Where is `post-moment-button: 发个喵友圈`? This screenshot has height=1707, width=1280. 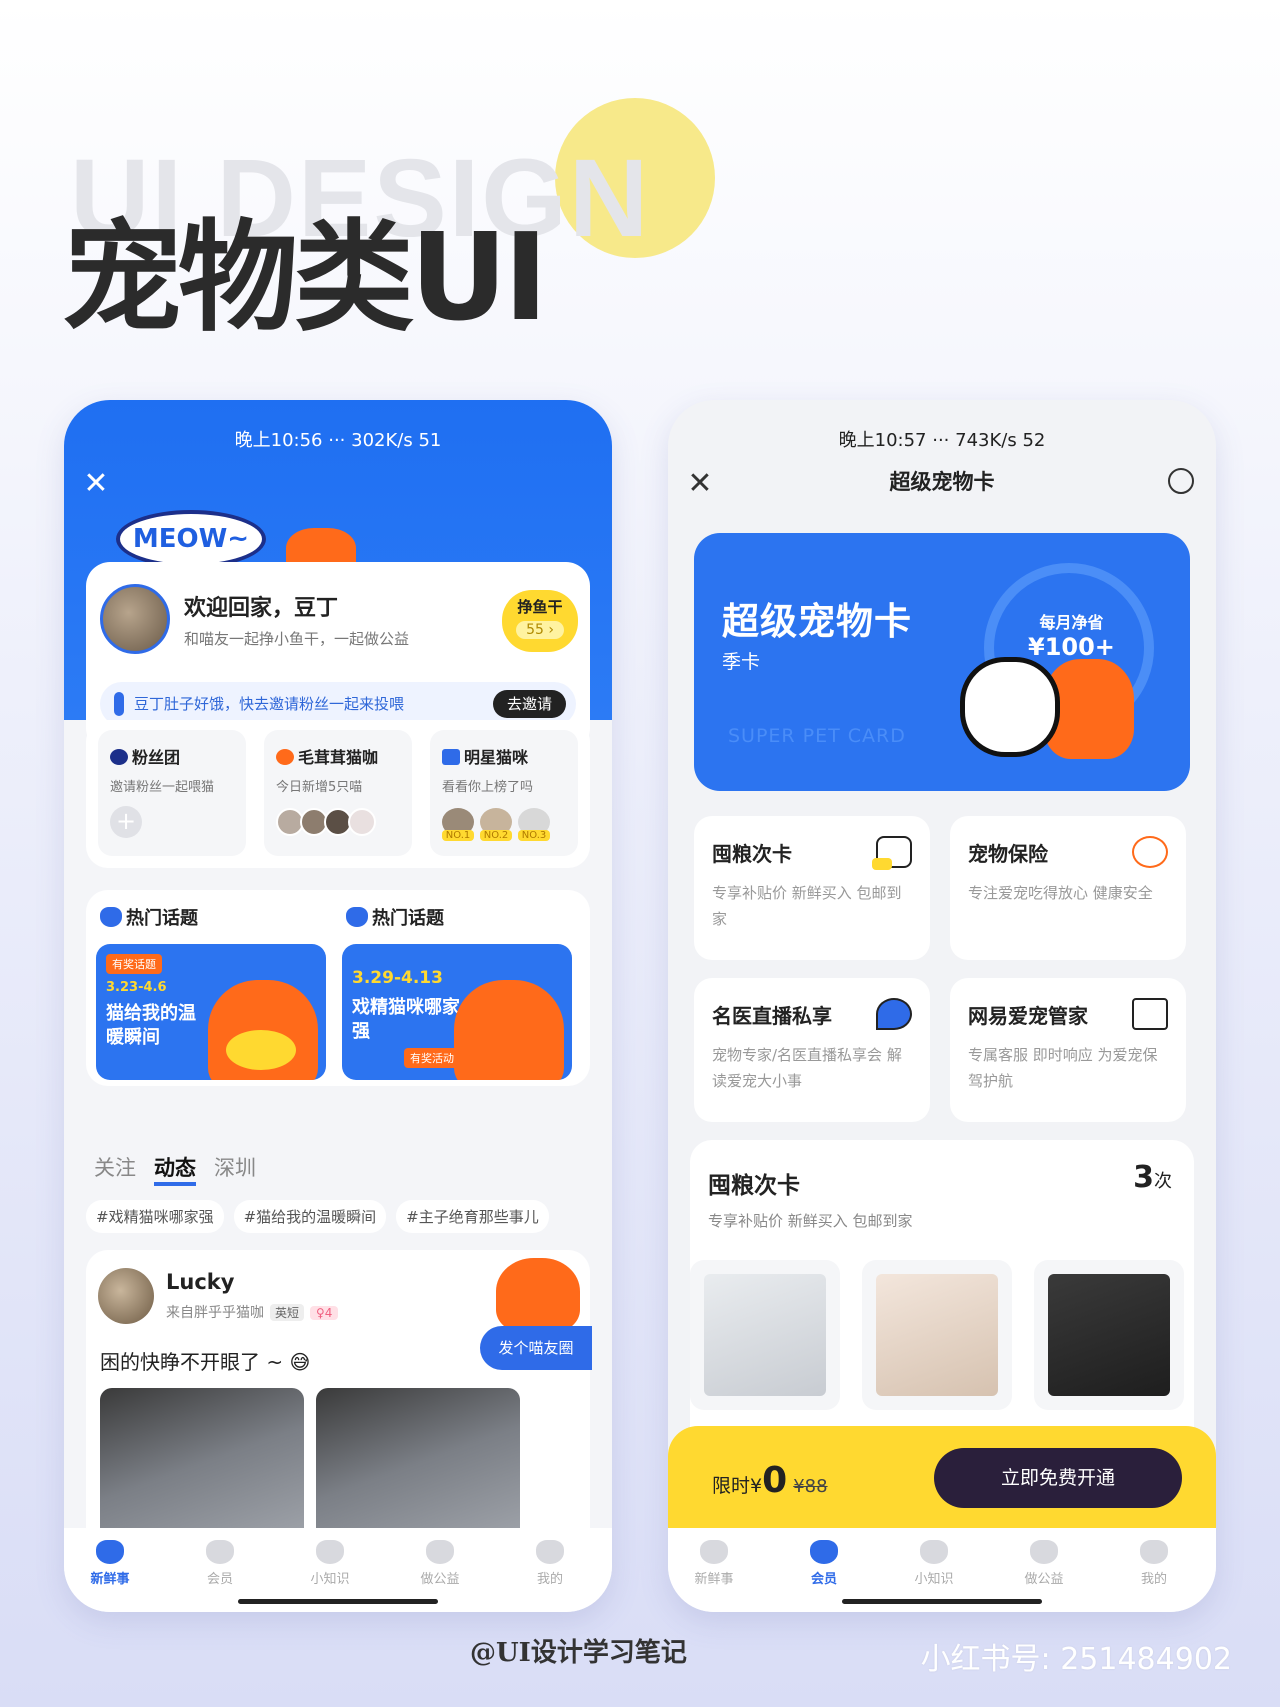
post-moment-button: 发个喵友圈 is located at coordinates (536, 1348).